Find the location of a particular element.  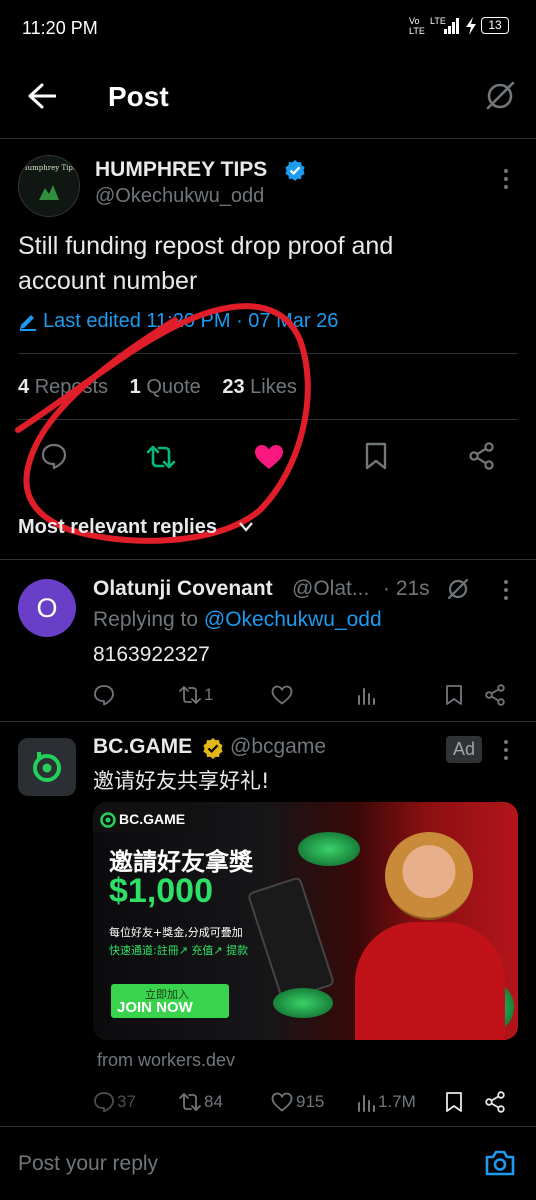

likes-stat: 23 Likes is located at coordinates (259, 387).